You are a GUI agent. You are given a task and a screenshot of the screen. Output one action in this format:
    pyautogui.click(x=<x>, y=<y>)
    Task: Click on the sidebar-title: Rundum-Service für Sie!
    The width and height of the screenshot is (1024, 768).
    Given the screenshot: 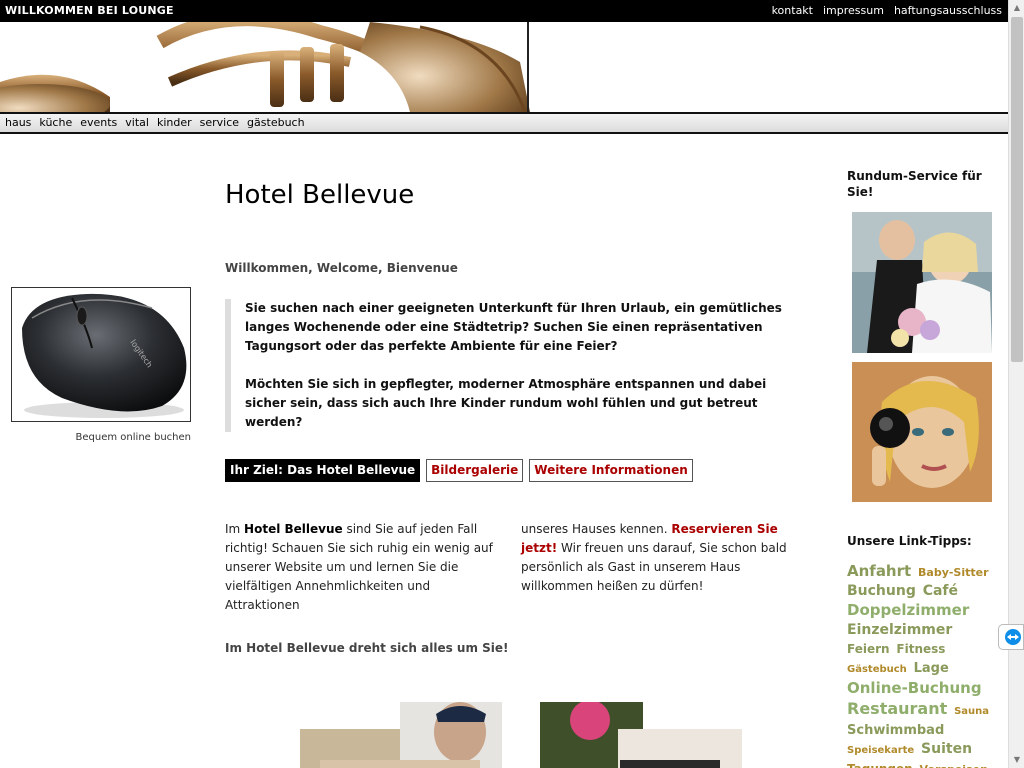 What is the action you would take?
    pyautogui.click(x=914, y=184)
    